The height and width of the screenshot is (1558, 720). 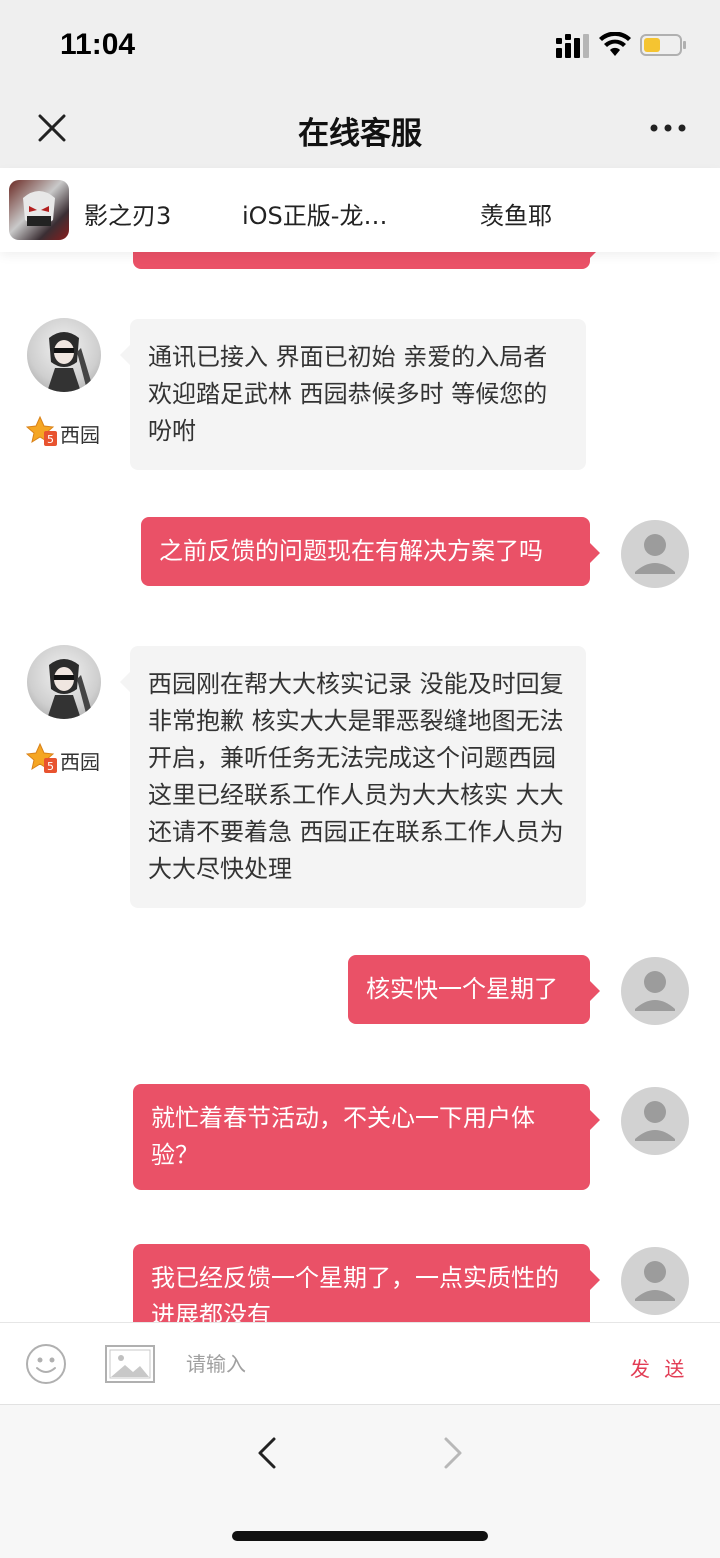 What do you see at coordinates (452, 1453) in the screenshot?
I see `forward-arrow-icon` at bounding box center [452, 1453].